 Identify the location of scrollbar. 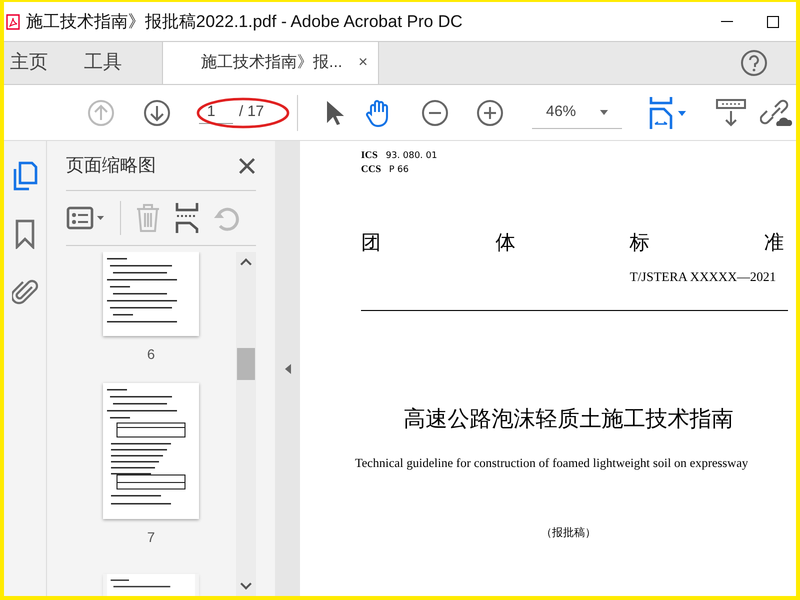
(246, 424).